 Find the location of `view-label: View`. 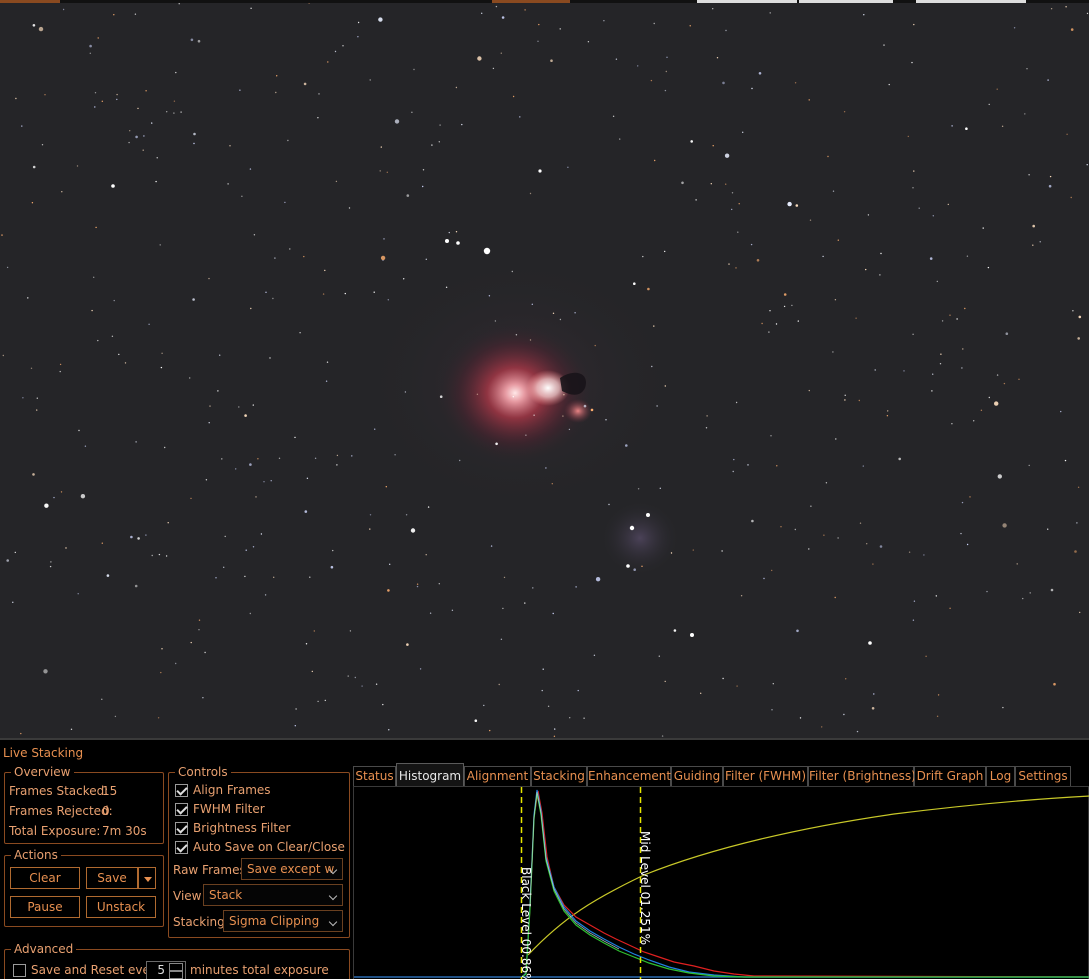

view-label: View is located at coordinates (187, 896).